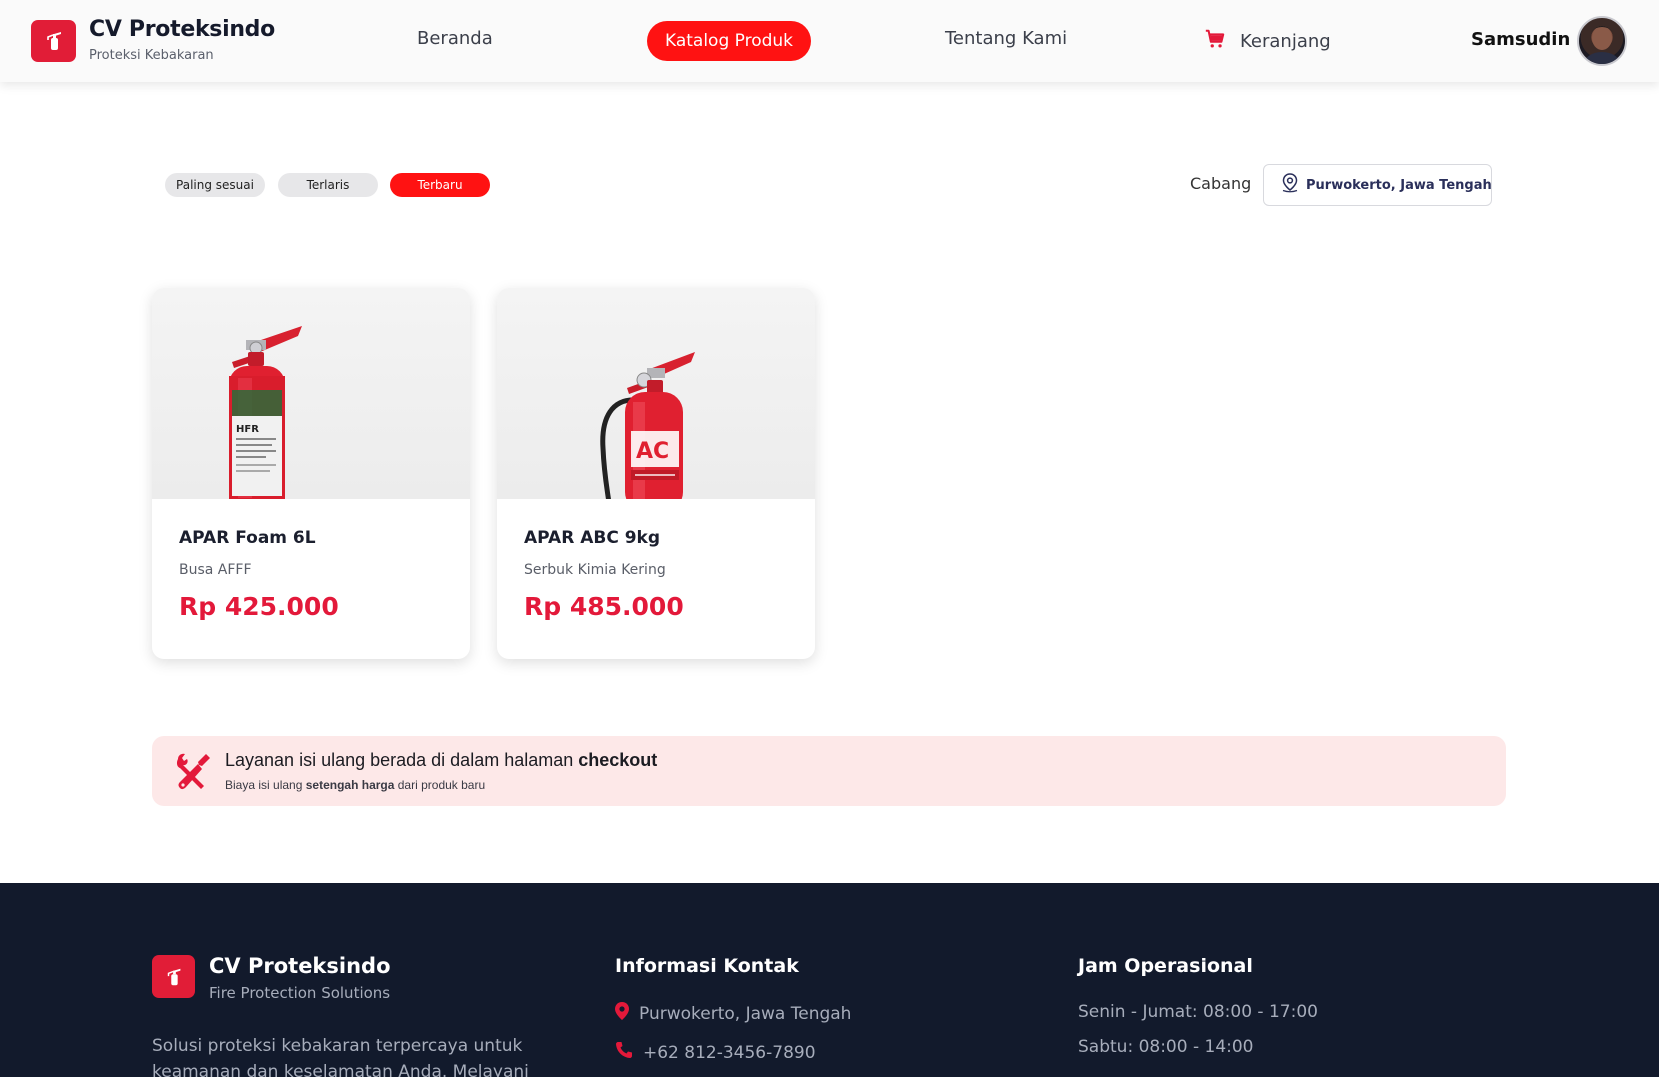  Describe the element at coordinates (300, 993) in the screenshot. I see `footer-brand-tagline: Fire Protection Solutions` at that location.